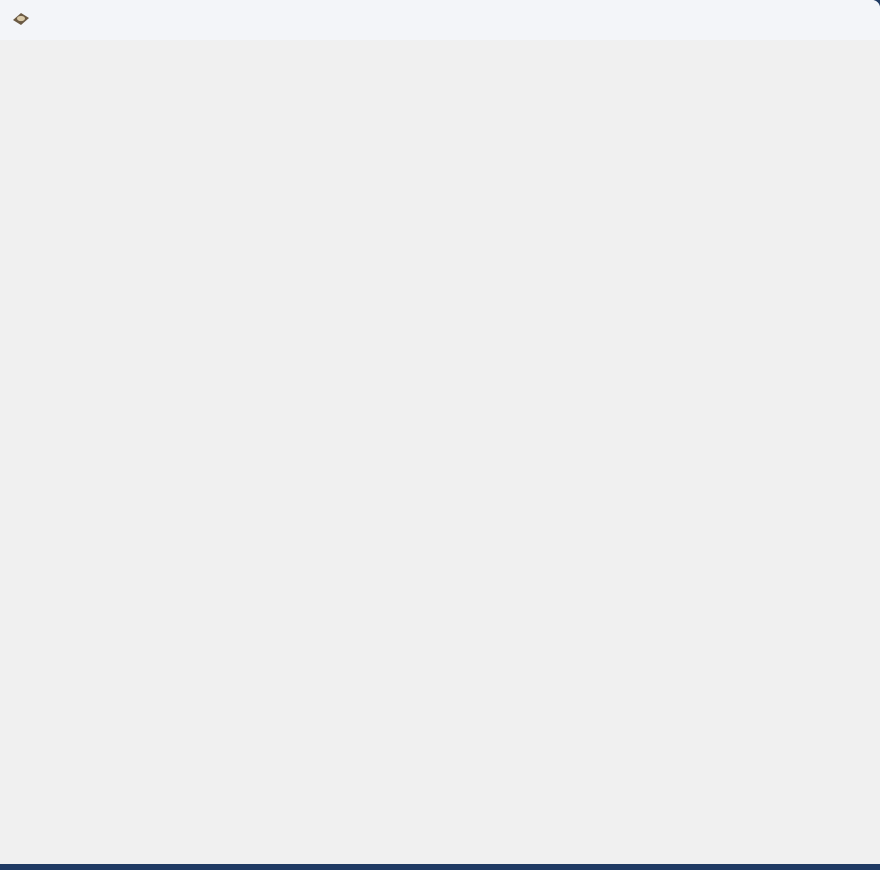 The width and height of the screenshot is (880, 870). I want to click on maximize-button, so click(790, 20).